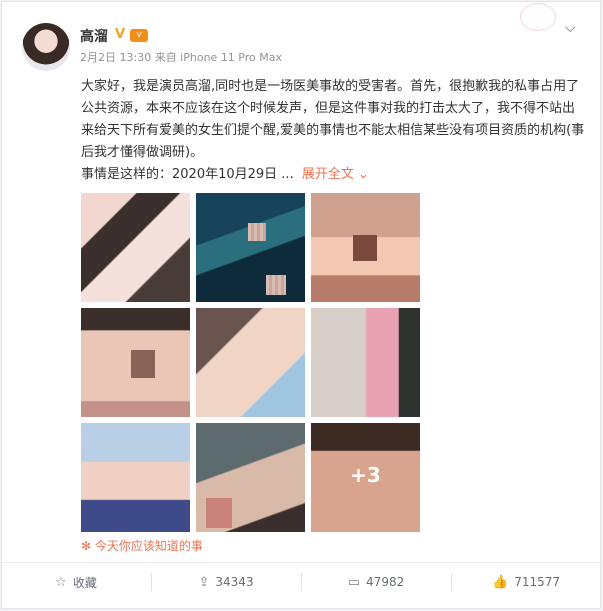  I want to click on flower-icon: ✻, so click(86, 546).